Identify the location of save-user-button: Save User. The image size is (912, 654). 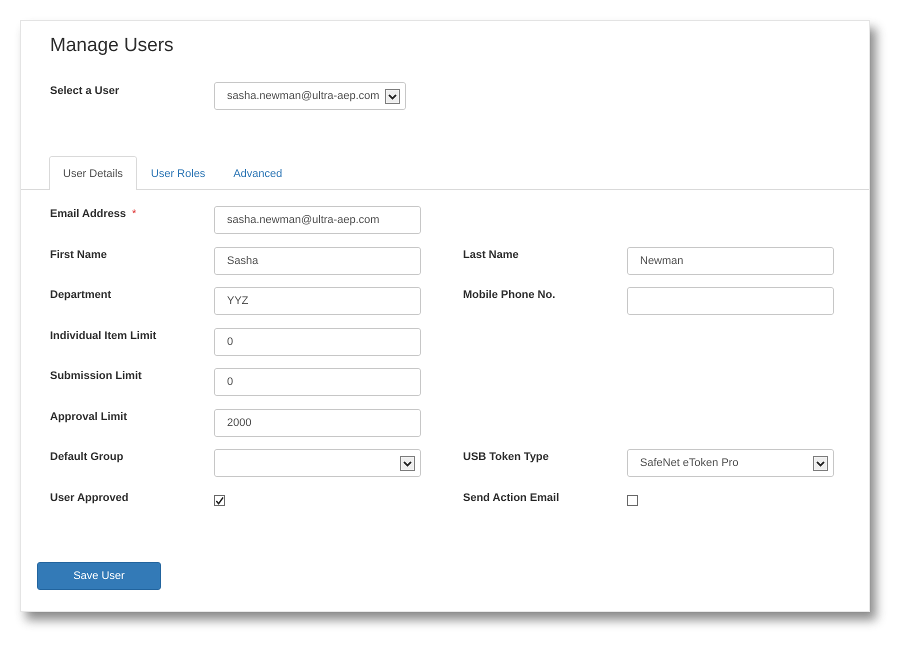
(99, 576).